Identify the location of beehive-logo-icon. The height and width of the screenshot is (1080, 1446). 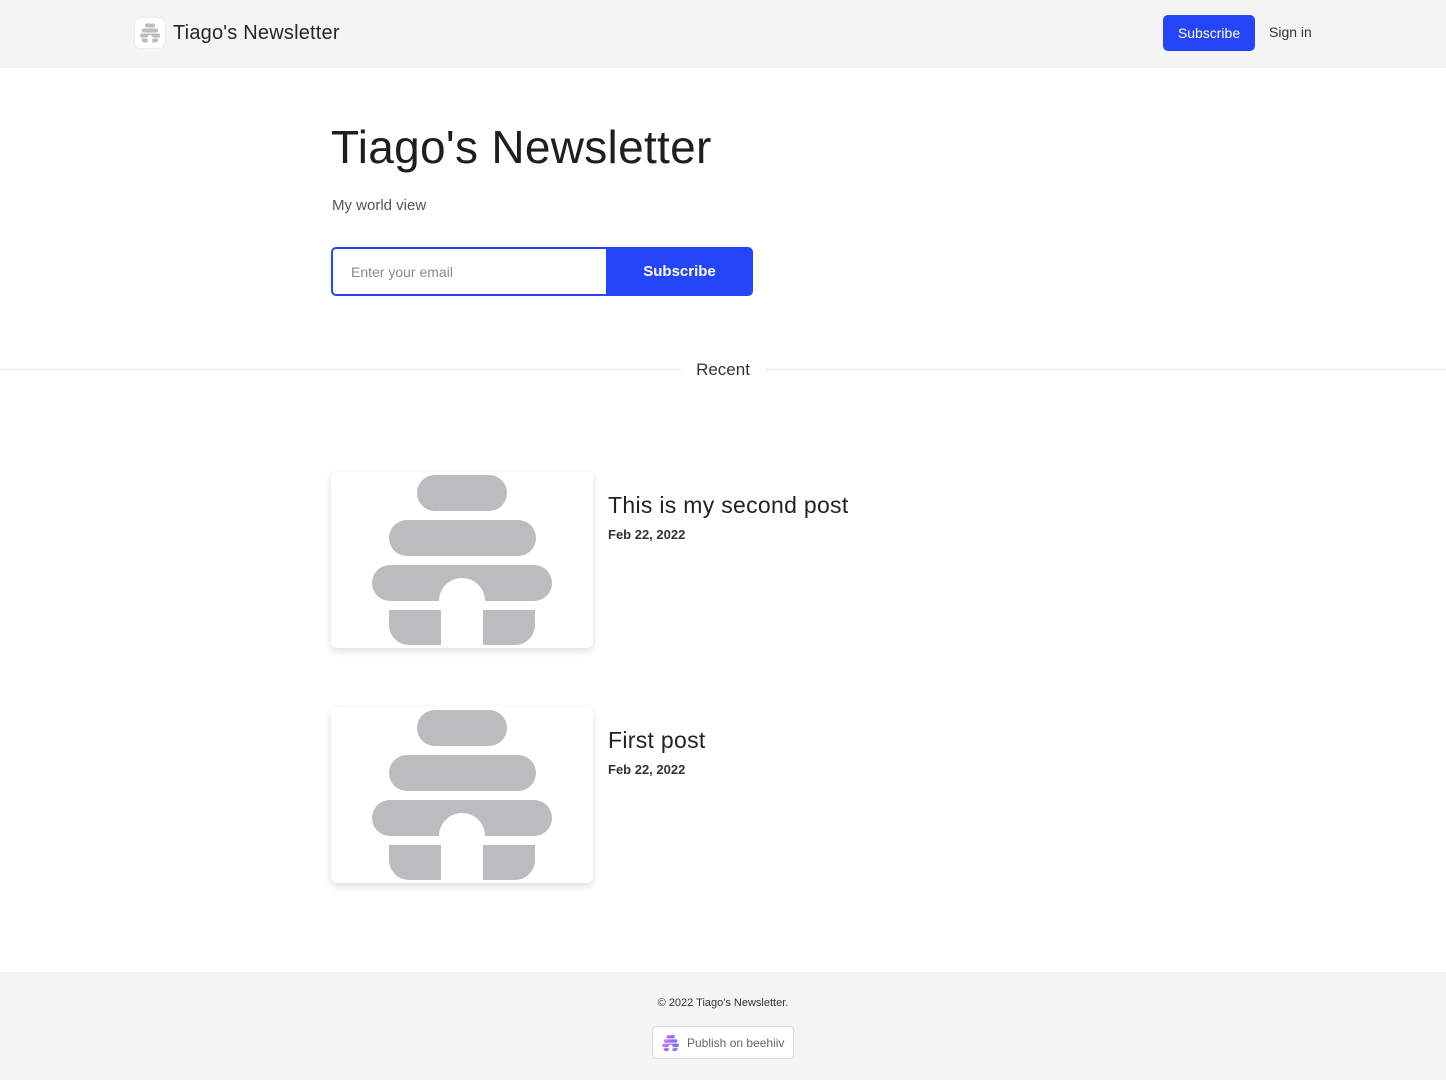
(150, 33).